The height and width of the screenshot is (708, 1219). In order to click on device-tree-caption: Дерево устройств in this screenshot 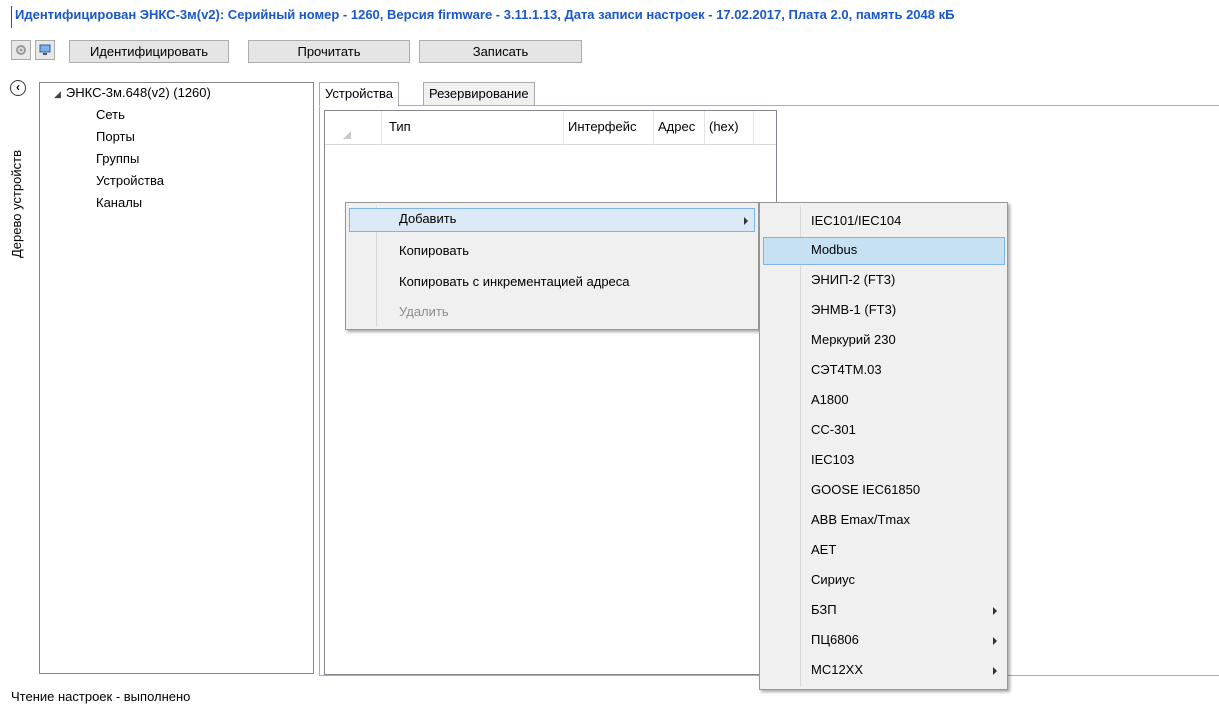, I will do `click(17, 178)`.